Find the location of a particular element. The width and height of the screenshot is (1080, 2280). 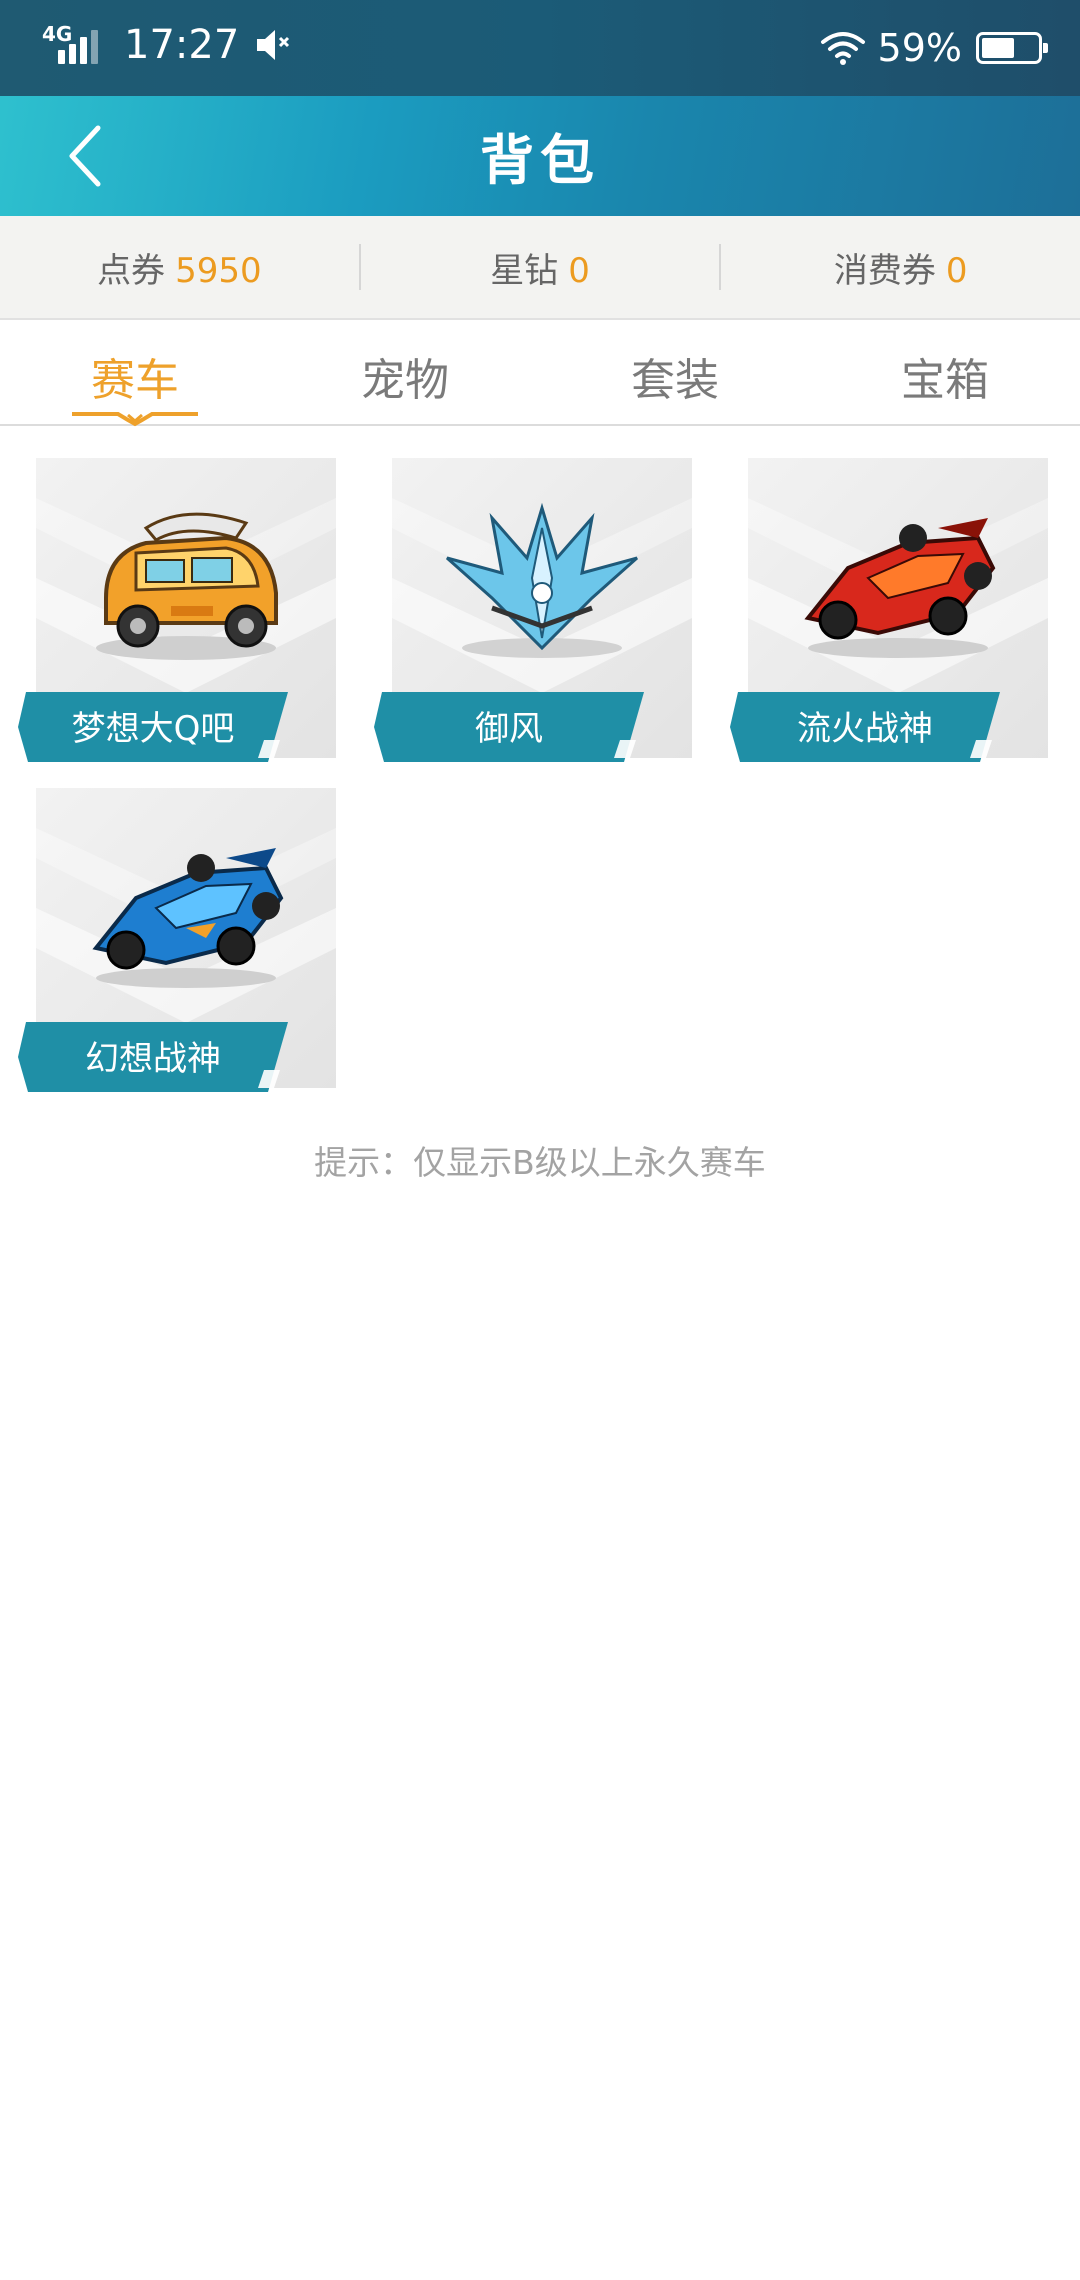

tab-karts: 赛车 is located at coordinates (135, 374).